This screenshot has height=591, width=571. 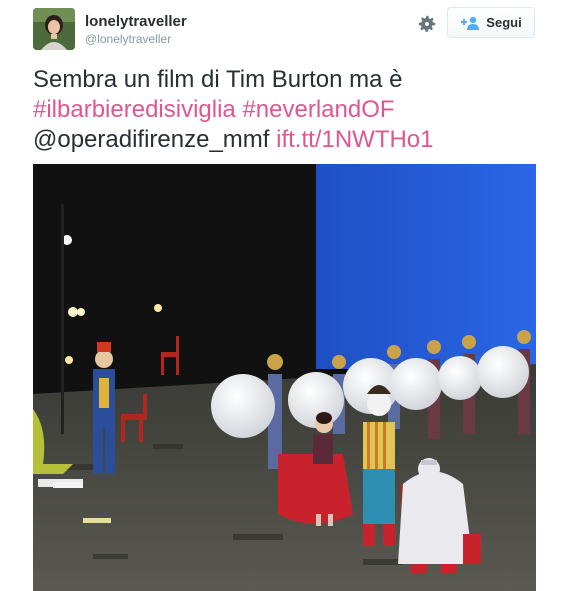 I want to click on url-link: ift.tt/1NWTHo1, so click(x=354, y=139).